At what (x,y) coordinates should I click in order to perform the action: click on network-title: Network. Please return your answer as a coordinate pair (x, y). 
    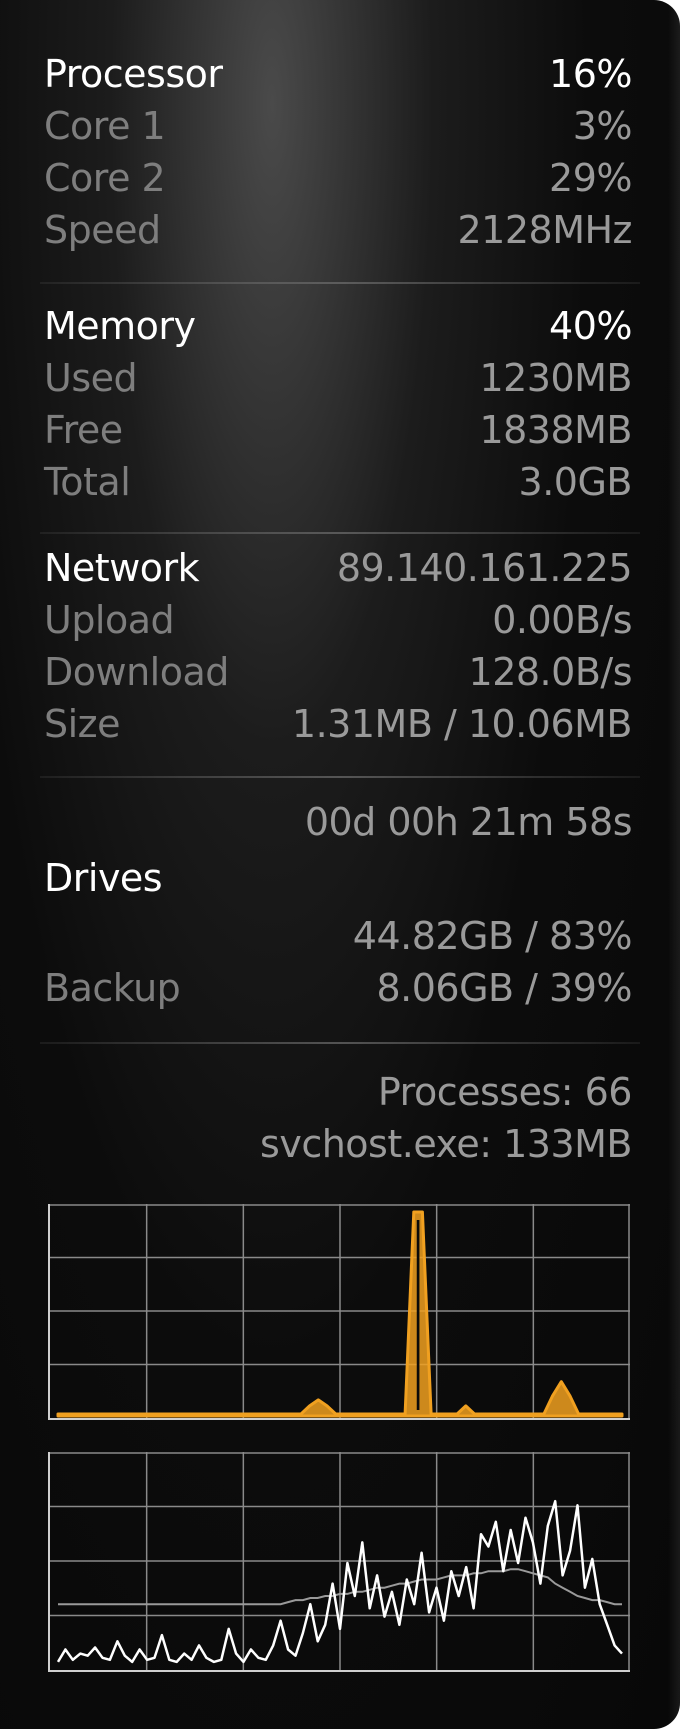
    Looking at the image, I should click on (122, 568).